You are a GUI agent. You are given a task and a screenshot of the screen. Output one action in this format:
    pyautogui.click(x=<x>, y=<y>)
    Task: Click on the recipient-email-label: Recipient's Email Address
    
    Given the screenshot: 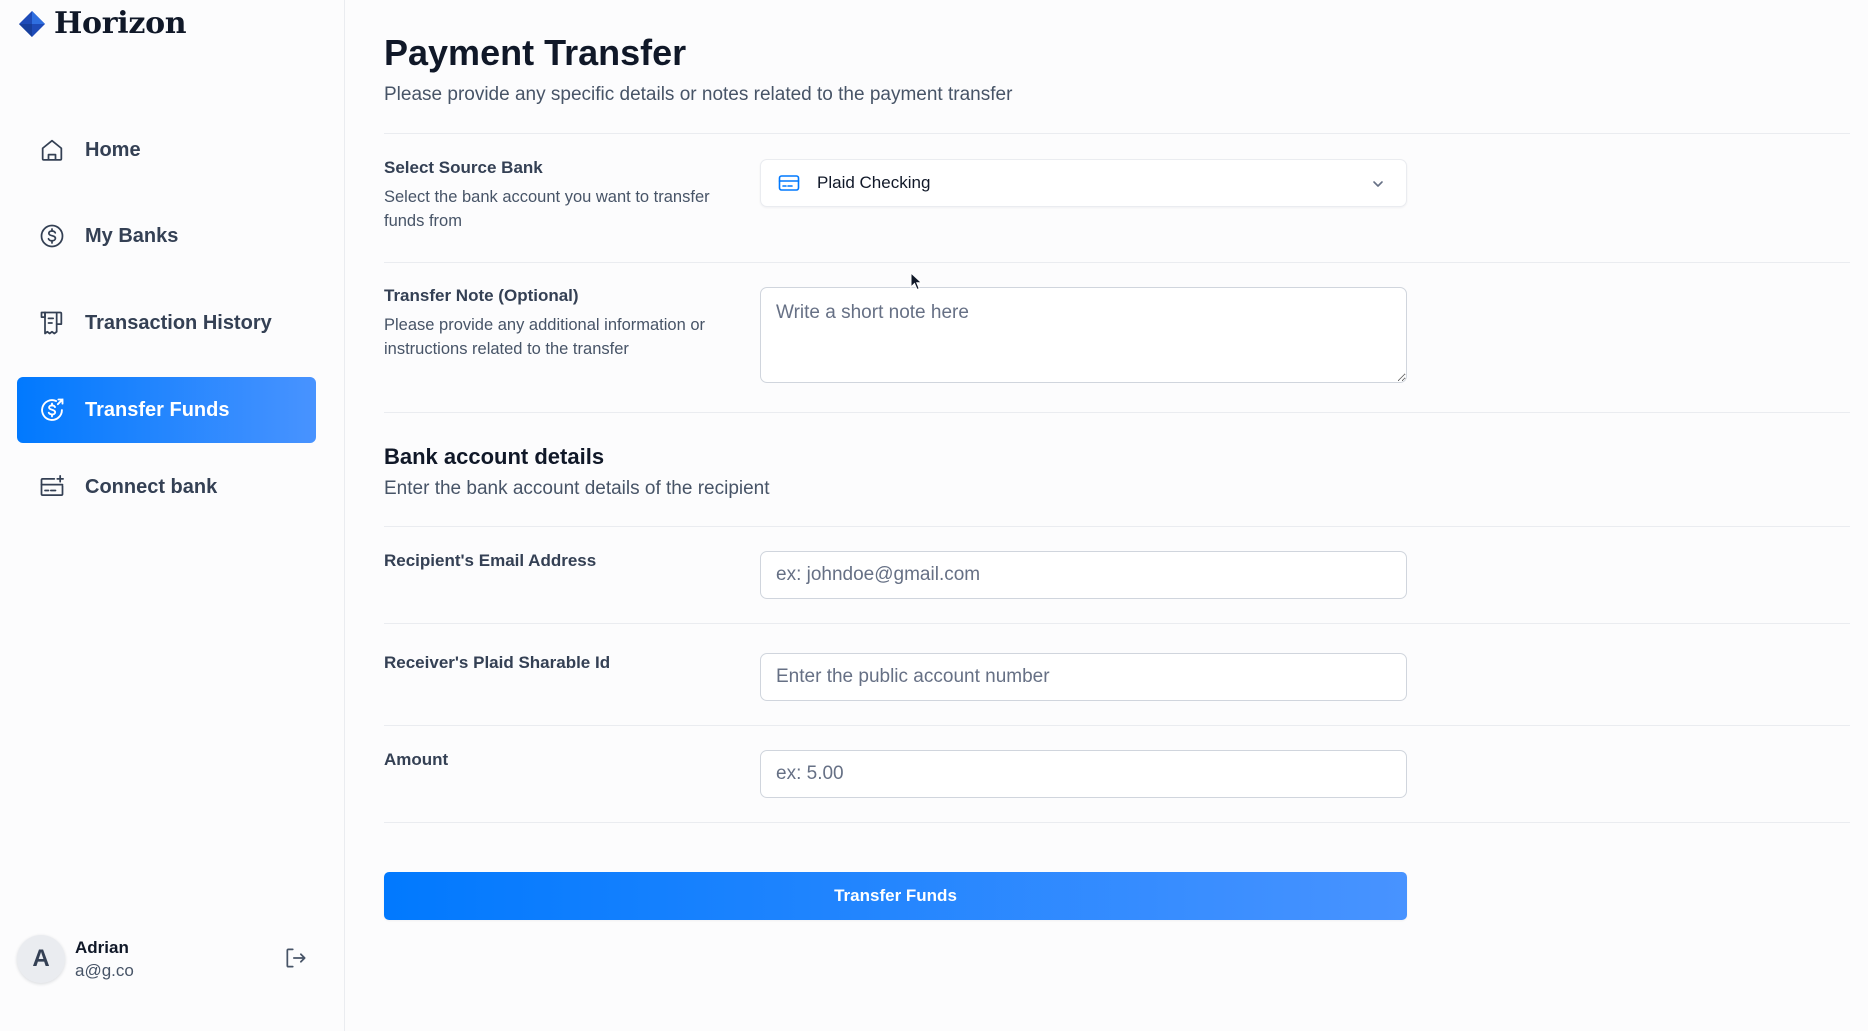 What is the action you would take?
    pyautogui.click(x=490, y=560)
    